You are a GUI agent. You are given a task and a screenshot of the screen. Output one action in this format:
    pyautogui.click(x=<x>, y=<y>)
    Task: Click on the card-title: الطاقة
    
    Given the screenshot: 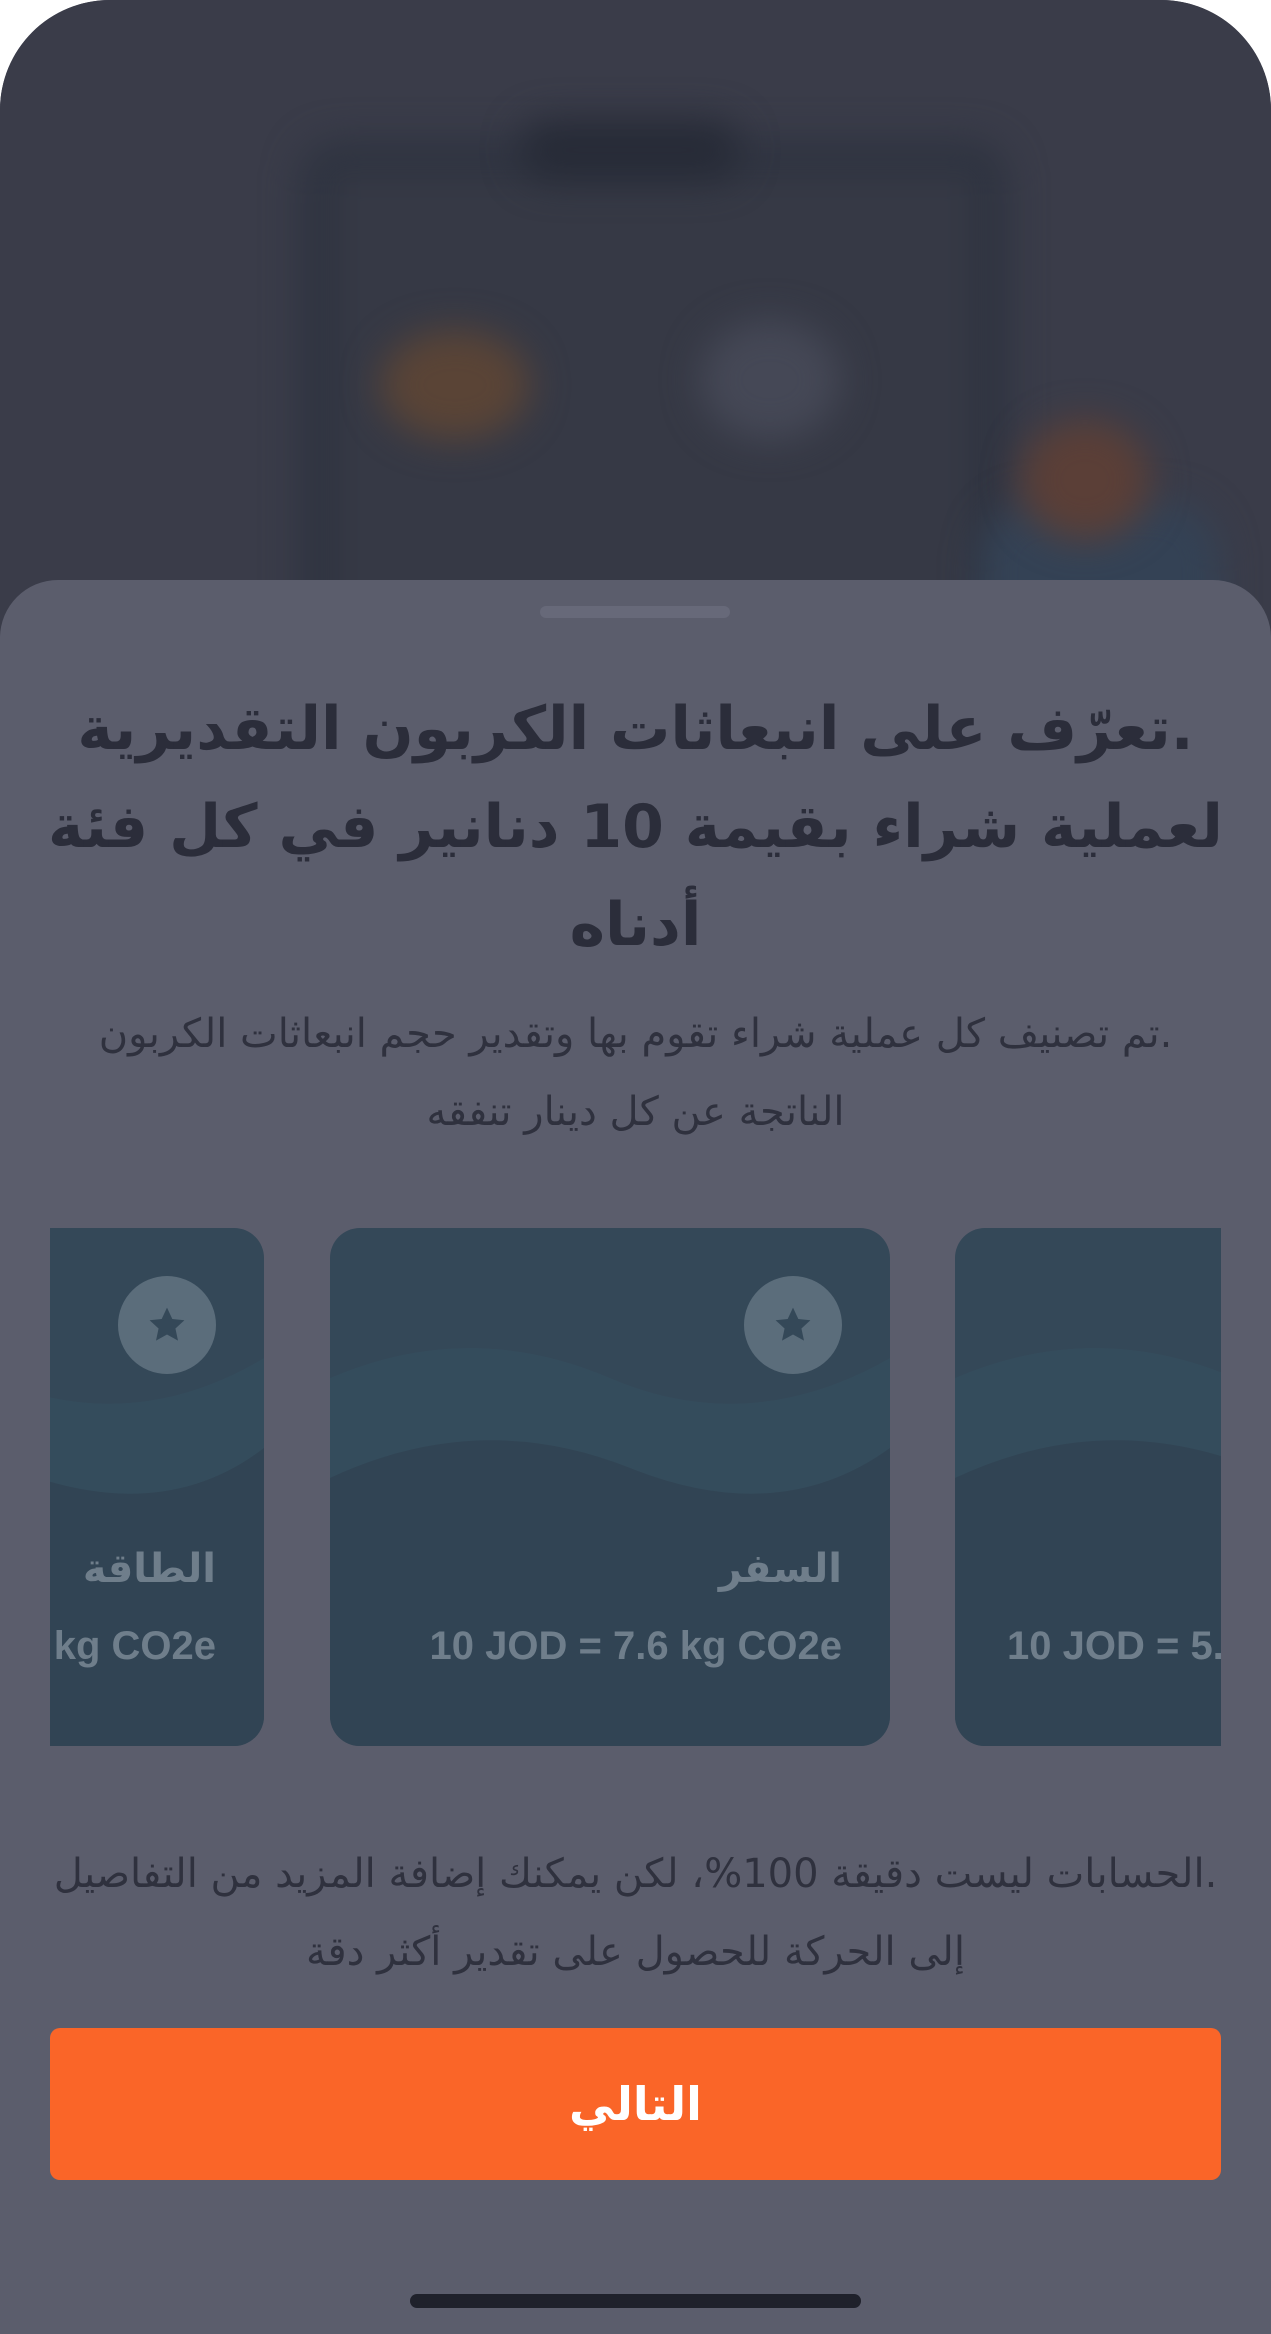 What is the action you would take?
    pyautogui.click(x=149, y=1569)
    